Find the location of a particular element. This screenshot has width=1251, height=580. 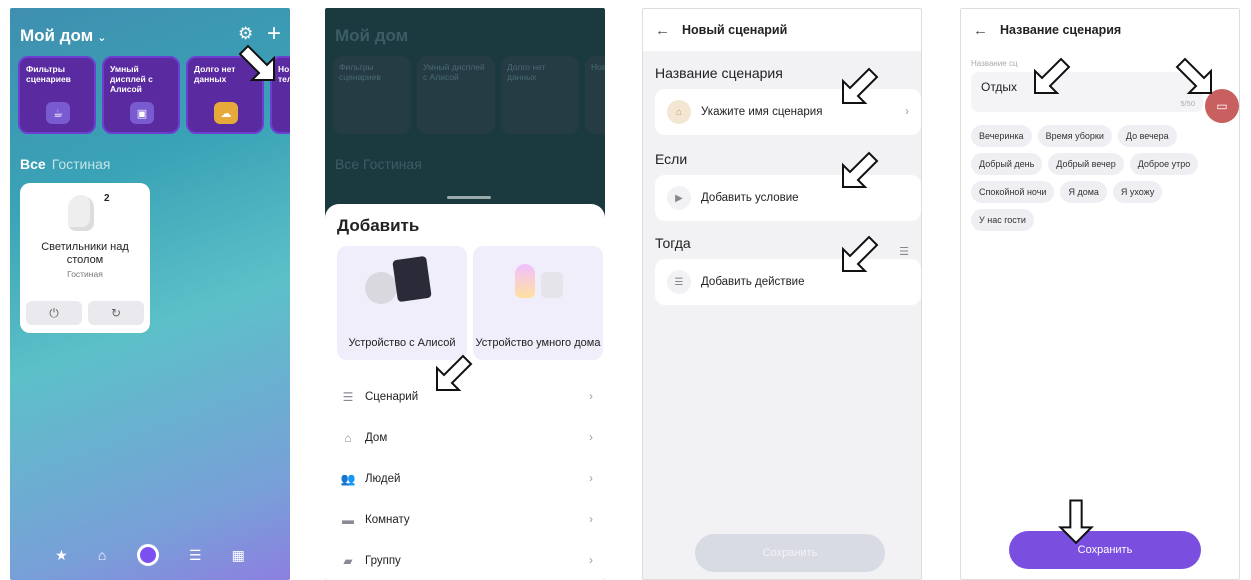

menu-label: Дом is located at coordinates (376, 437).